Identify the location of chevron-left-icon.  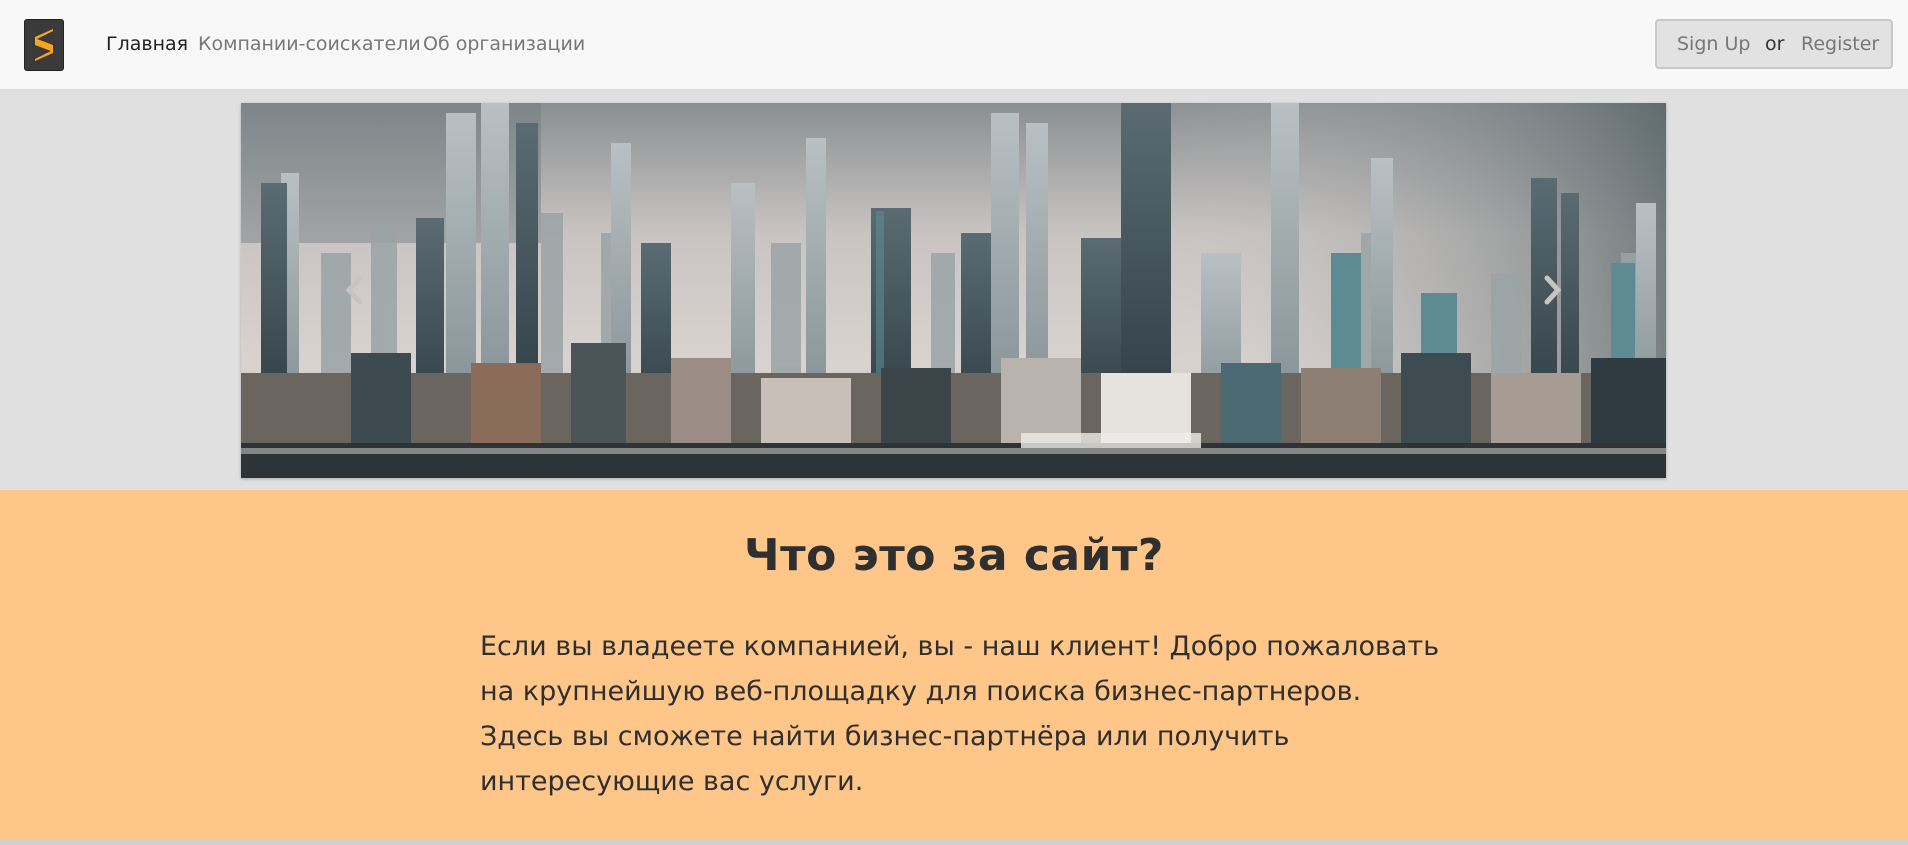
(354, 290).